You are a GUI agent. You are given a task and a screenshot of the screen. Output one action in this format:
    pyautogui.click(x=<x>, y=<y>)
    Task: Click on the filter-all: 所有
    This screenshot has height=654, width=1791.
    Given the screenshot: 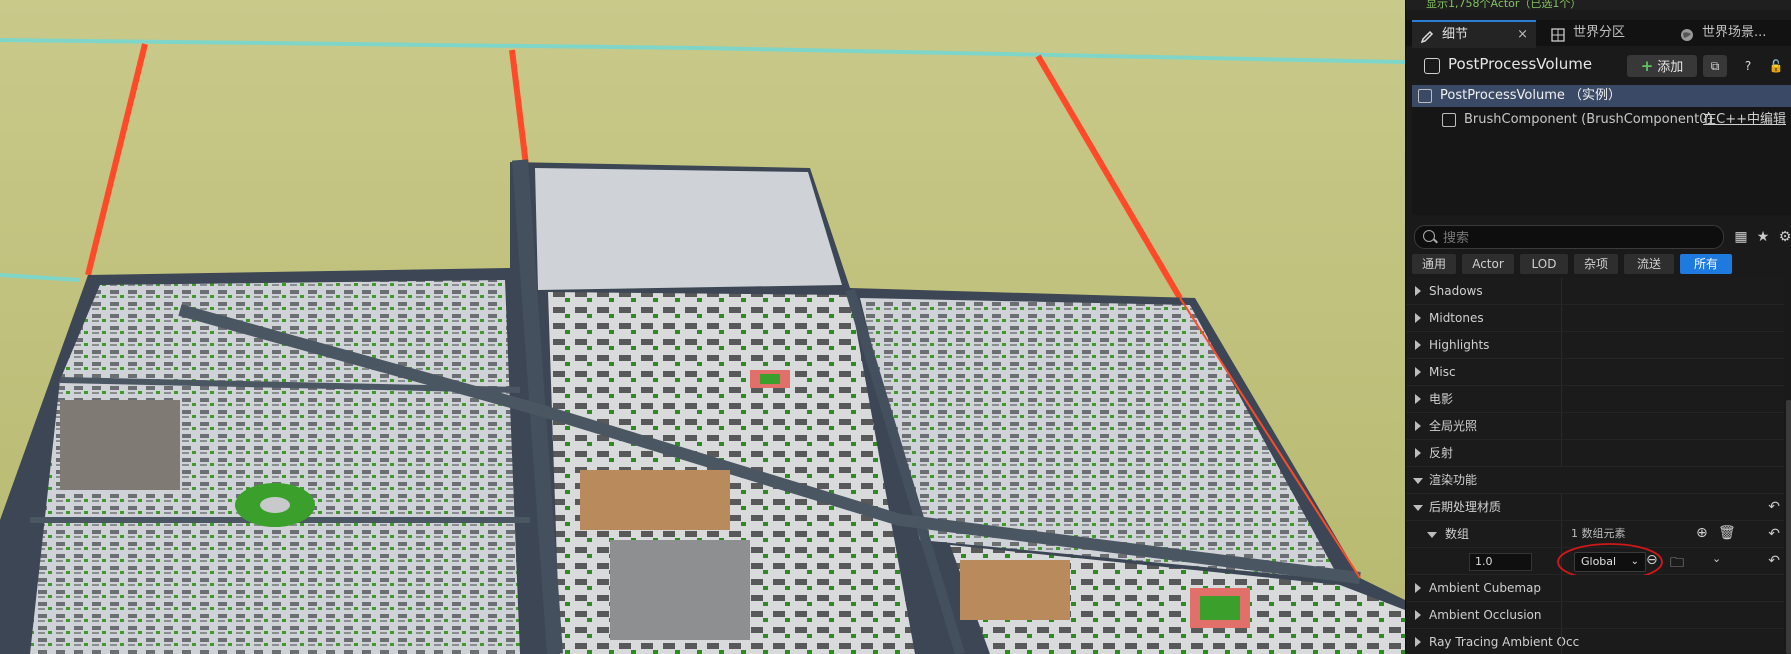 What is the action you would take?
    pyautogui.click(x=1706, y=264)
    